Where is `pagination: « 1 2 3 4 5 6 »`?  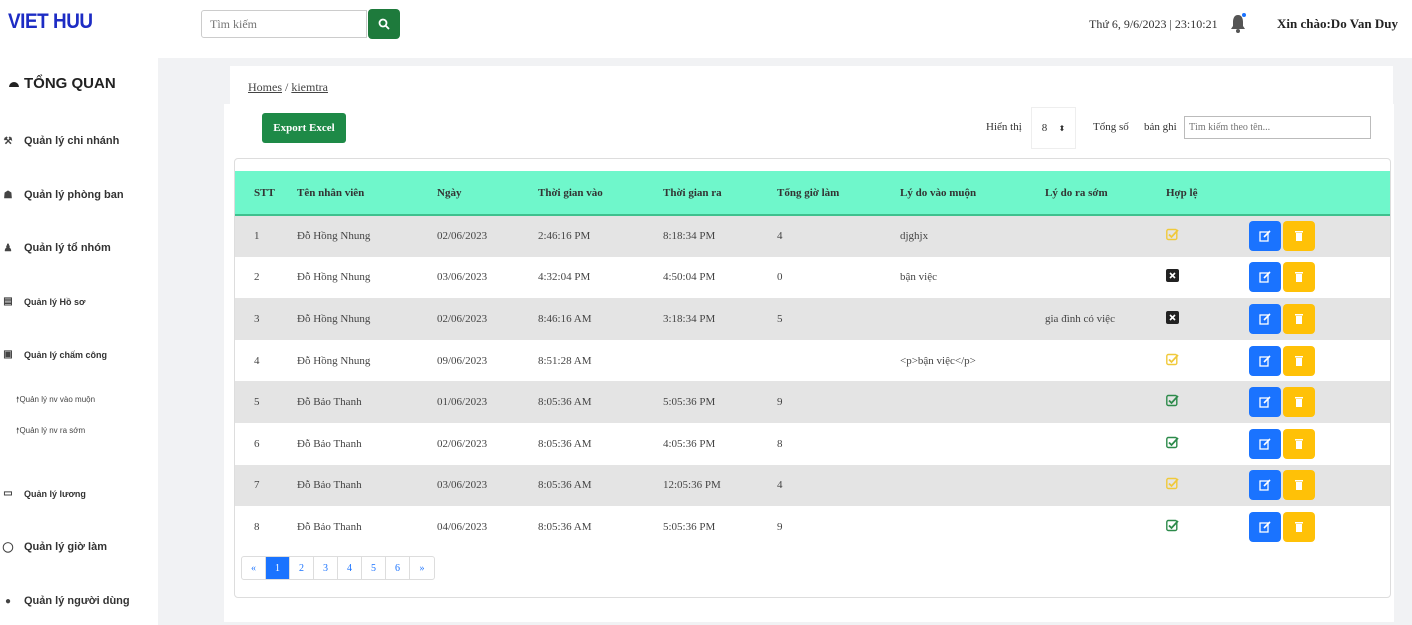 pagination: « 1 2 3 4 5 6 » is located at coordinates (338, 568).